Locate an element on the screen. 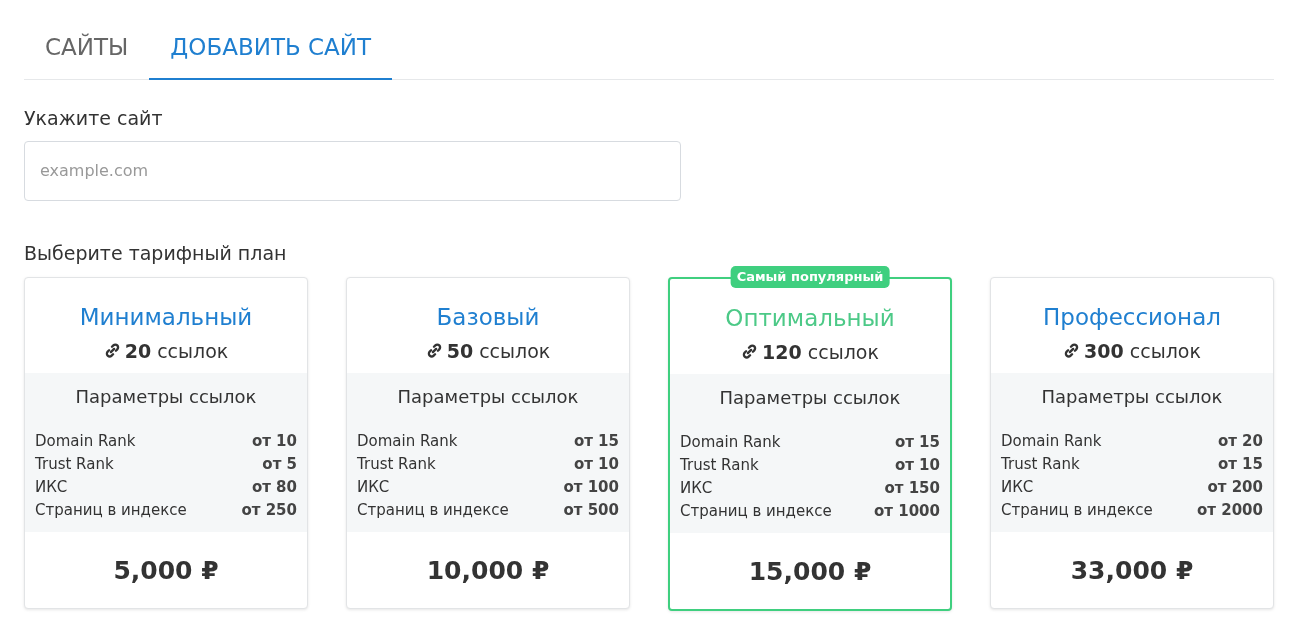 Image resolution: width=1316 pixels, height=636 pixels. price: 5,000 ₽ is located at coordinates (166, 571).